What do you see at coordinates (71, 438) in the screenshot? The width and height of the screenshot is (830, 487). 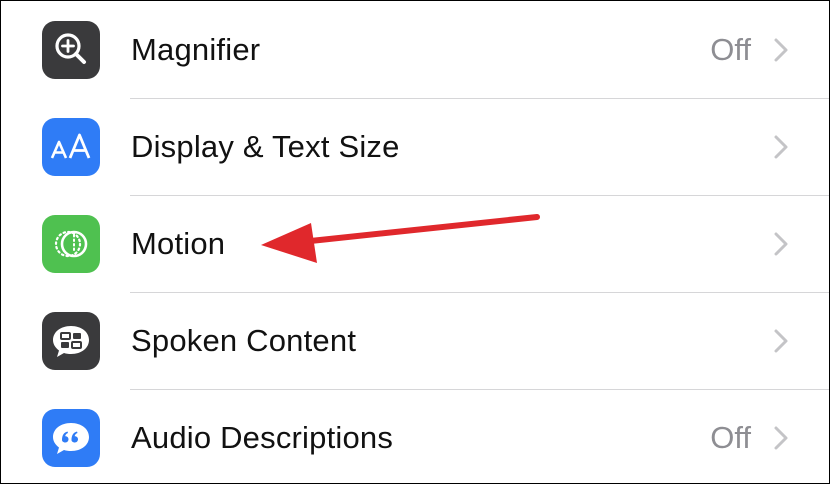 I see `audio-descriptions-icon` at bounding box center [71, 438].